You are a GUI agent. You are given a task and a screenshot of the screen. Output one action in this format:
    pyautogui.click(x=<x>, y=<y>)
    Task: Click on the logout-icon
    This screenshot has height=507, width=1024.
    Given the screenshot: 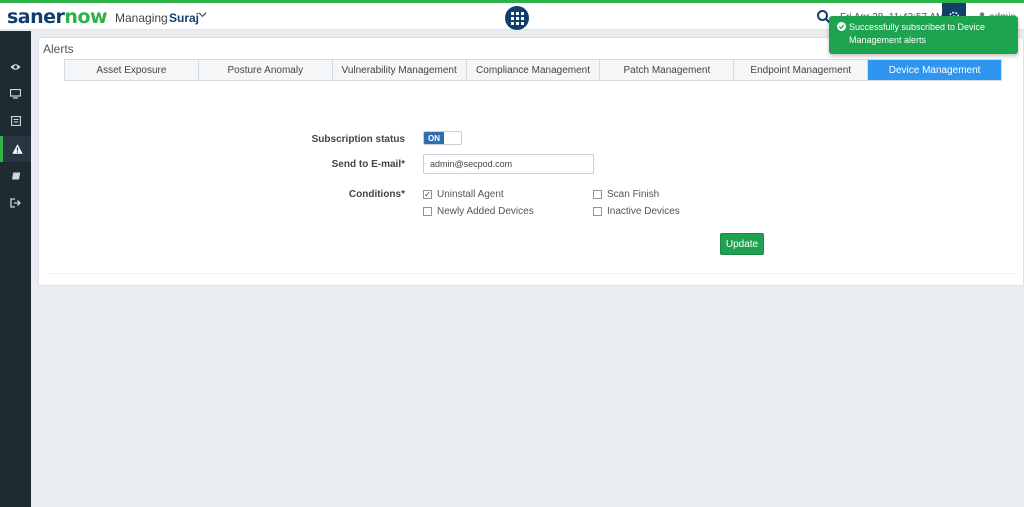 What is the action you would take?
    pyautogui.click(x=15, y=203)
    